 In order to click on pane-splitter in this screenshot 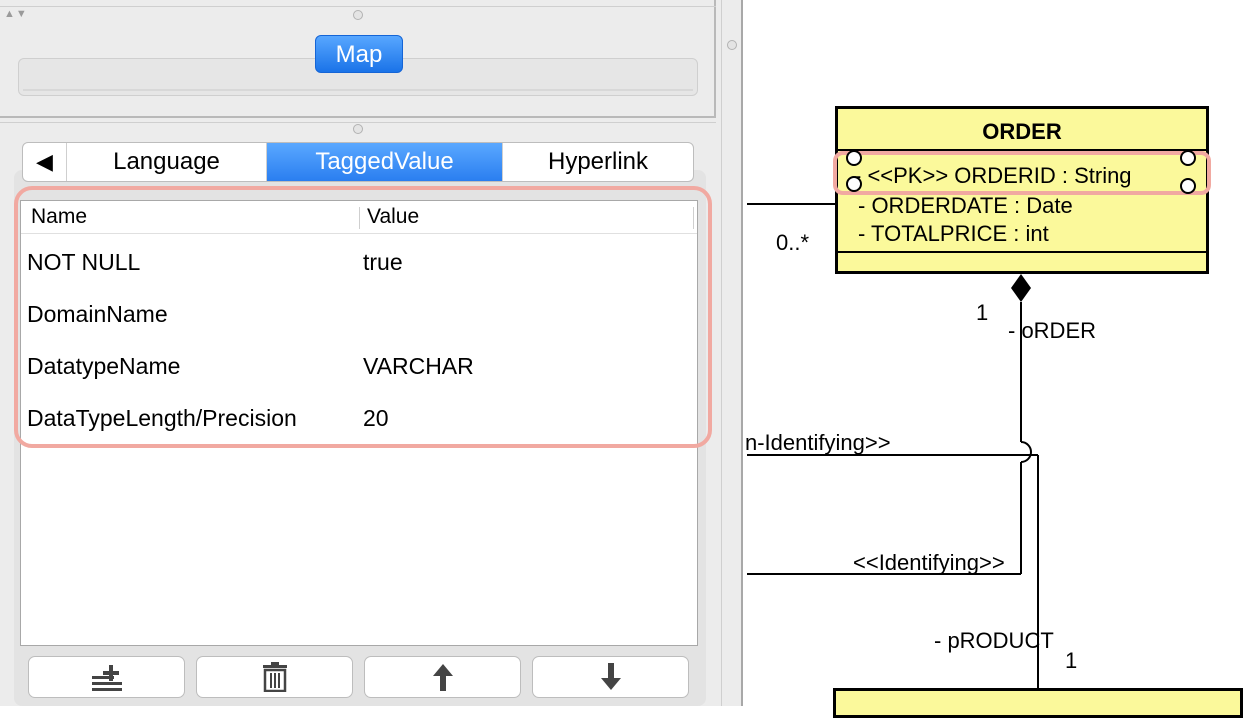, I will do `click(358, 128)`.